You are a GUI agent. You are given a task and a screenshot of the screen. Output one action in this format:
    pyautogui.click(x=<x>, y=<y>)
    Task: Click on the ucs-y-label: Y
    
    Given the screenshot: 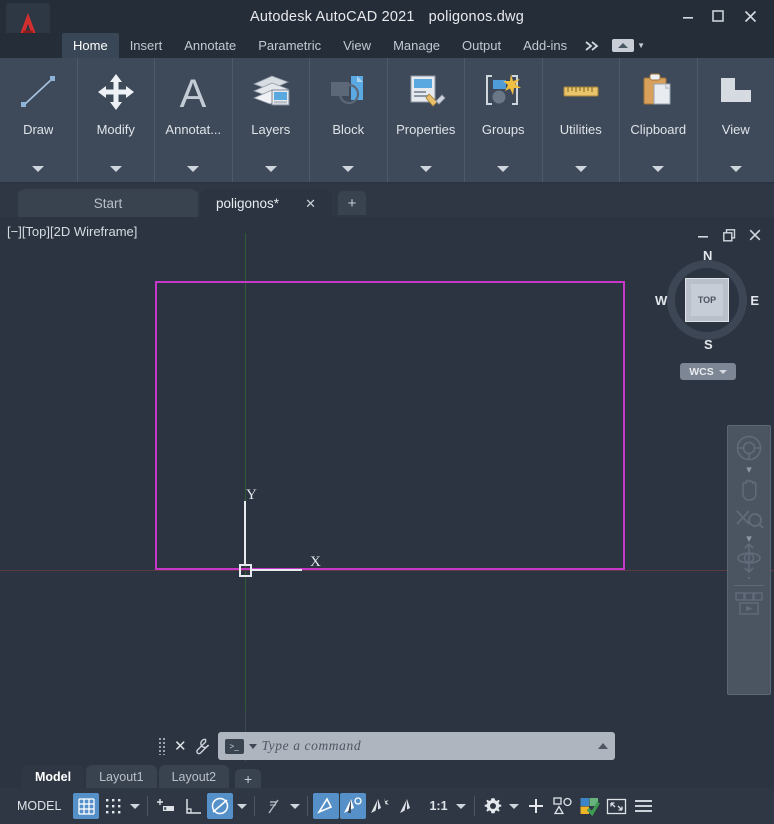 What is the action you would take?
    pyautogui.click(x=251, y=495)
    